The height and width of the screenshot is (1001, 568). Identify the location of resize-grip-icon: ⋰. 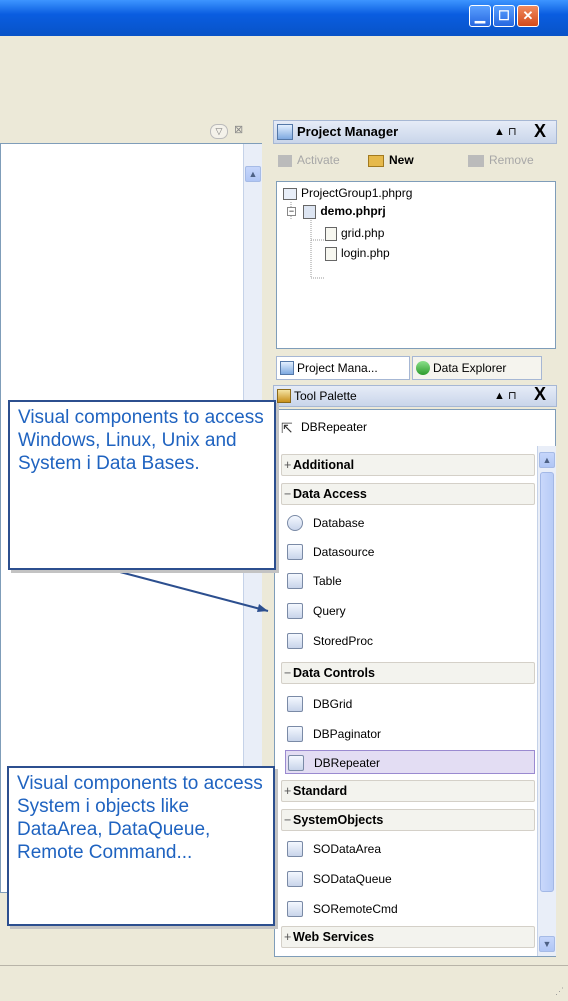
(559, 991).